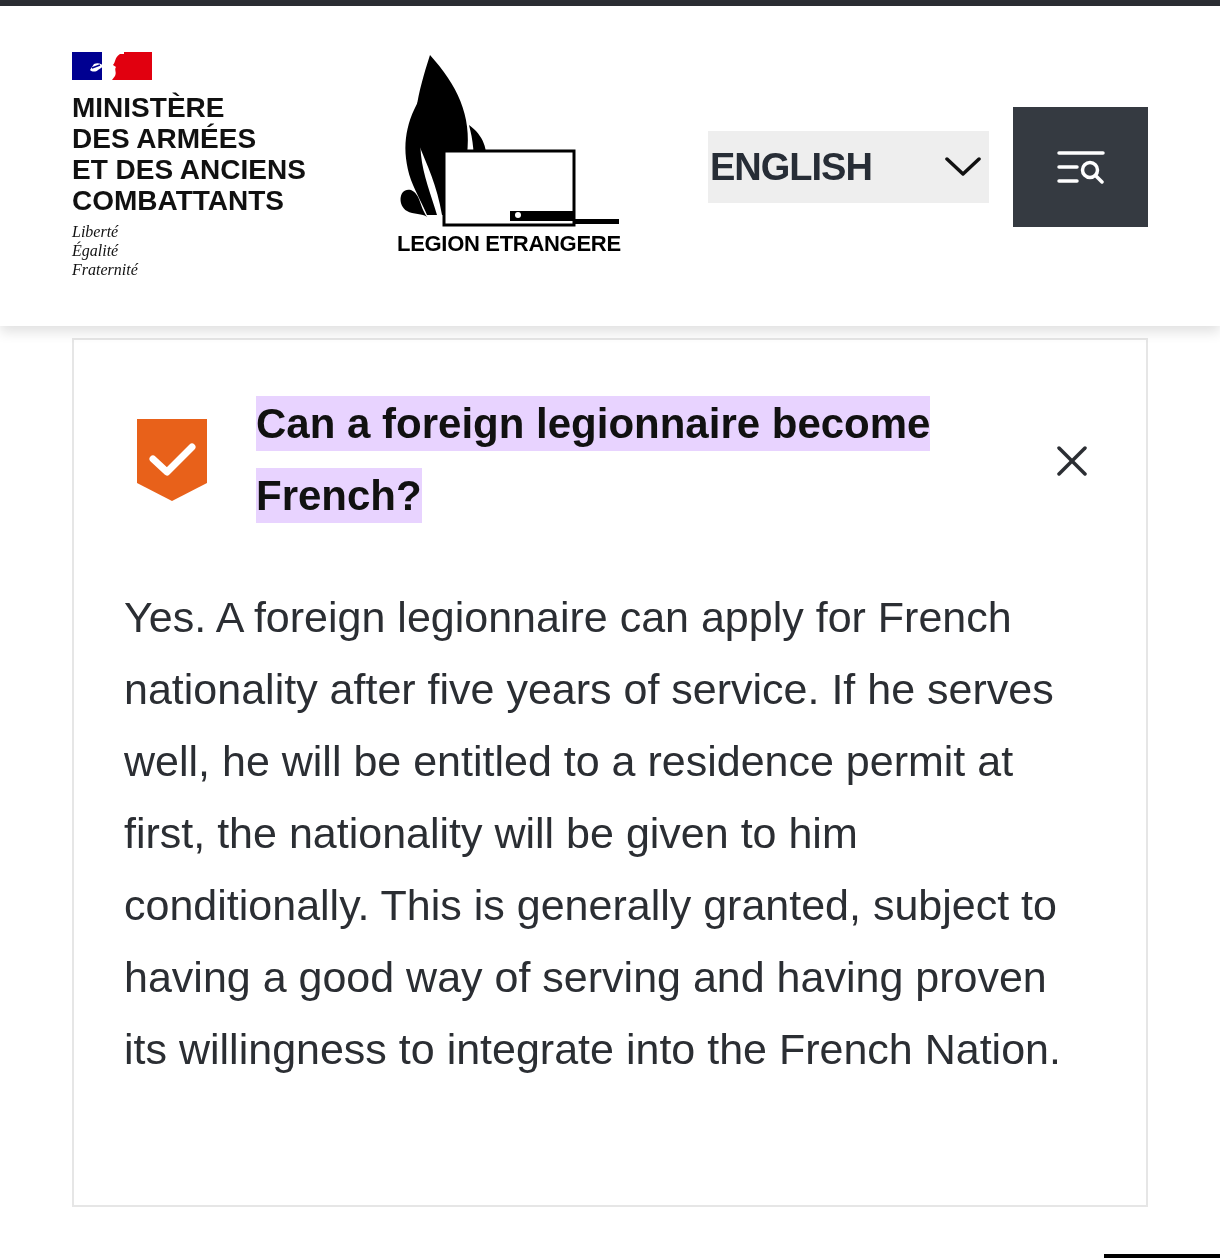 This screenshot has width=1220, height=1258. I want to click on chevron-down-icon, so click(963, 167).